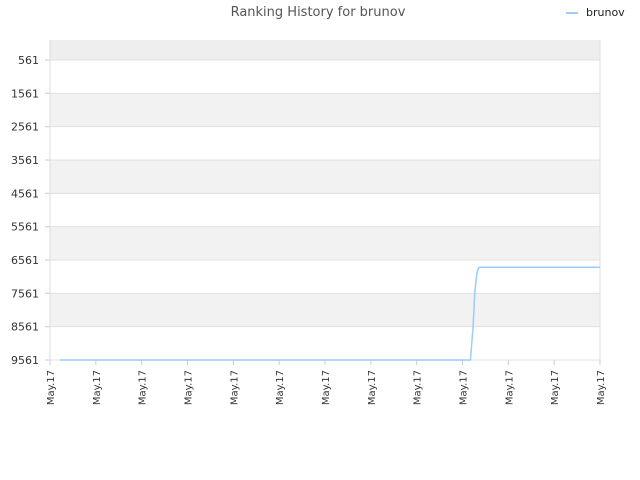 Image resolution: width=640 pixels, height=480 pixels. I want to click on y-tick-label: 4561, so click(25, 193).